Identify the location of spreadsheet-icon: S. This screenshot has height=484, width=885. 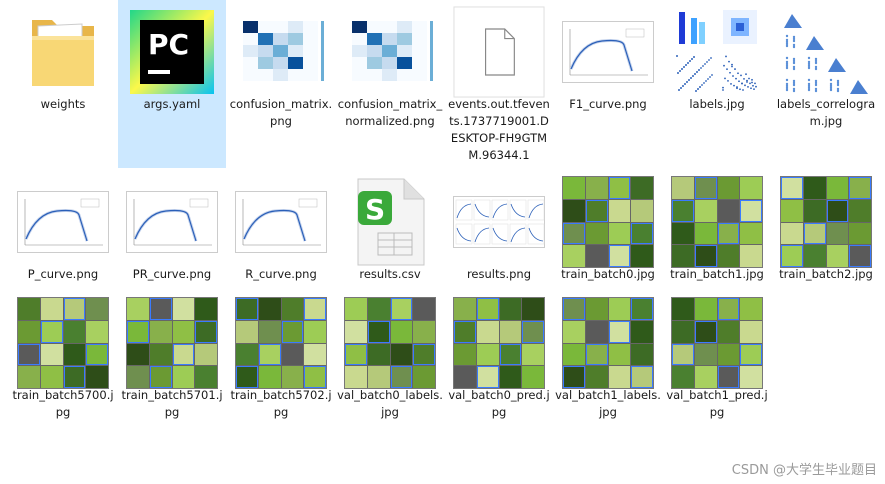
(391, 222).